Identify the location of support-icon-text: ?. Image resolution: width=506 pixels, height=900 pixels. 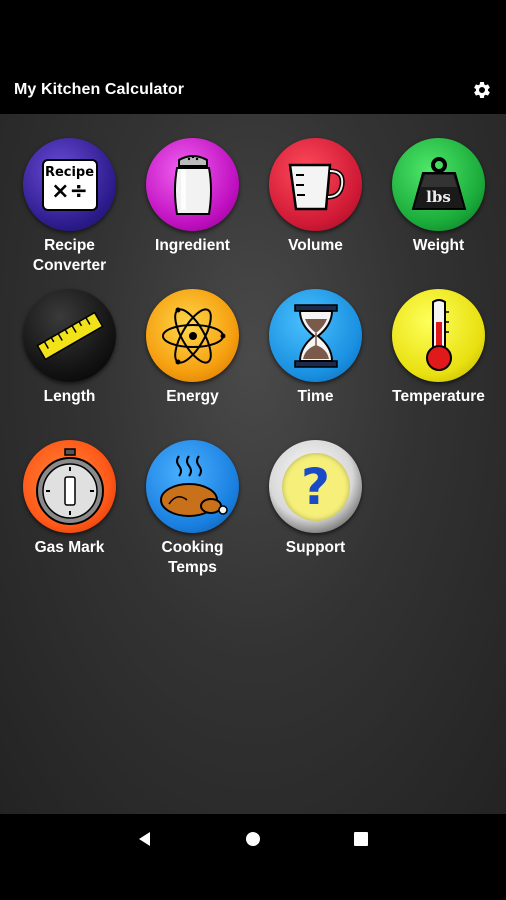
(315, 486).